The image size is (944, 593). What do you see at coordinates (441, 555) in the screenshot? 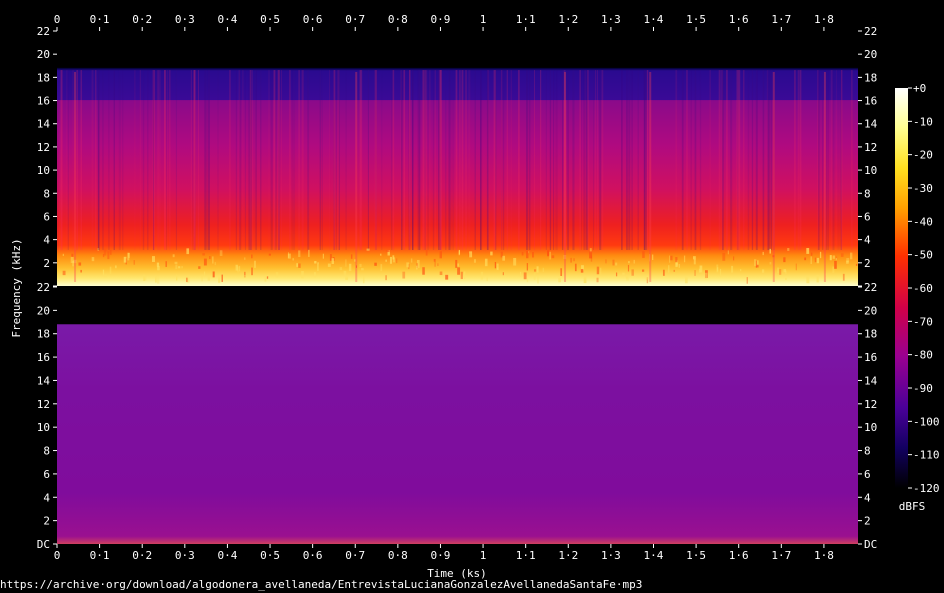
I see `x-tick-label-bottom: 0·9` at bounding box center [441, 555].